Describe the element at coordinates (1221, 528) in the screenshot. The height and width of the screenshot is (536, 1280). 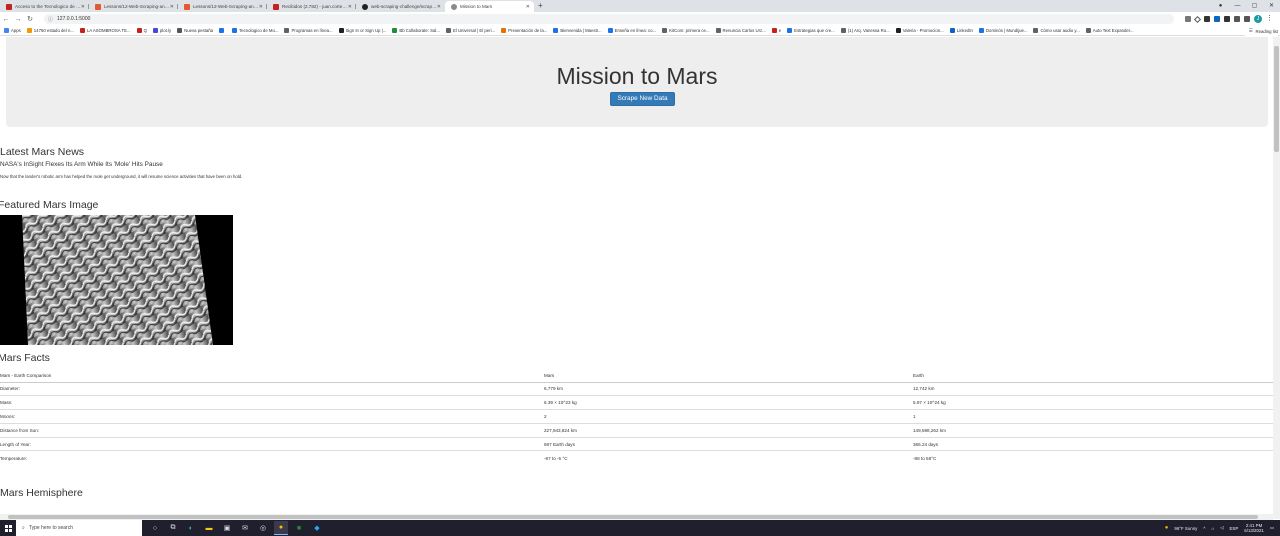
I see `volume-icon: ◁` at that location.